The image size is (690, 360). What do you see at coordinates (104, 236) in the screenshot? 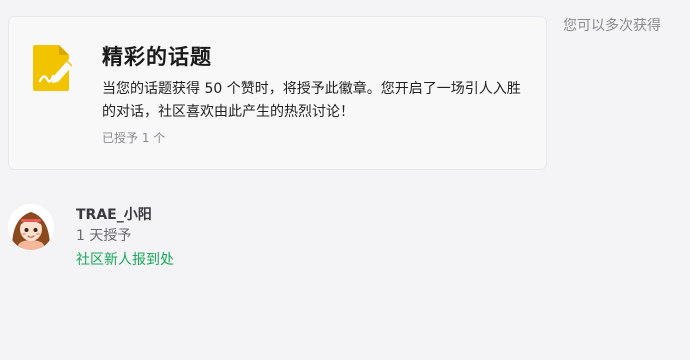
I see `grant-time: 1 天授予` at bounding box center [104, 236].